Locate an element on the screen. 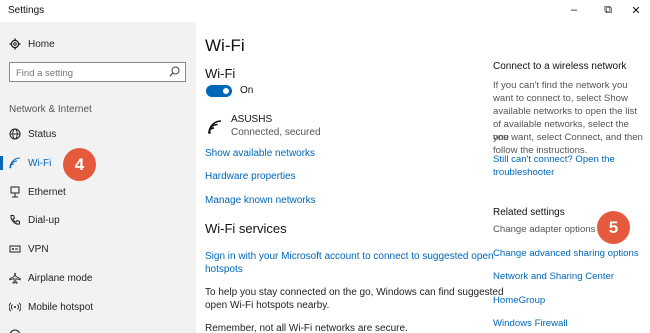  step-badge-4: 4 is located at coordinates (79, 164).